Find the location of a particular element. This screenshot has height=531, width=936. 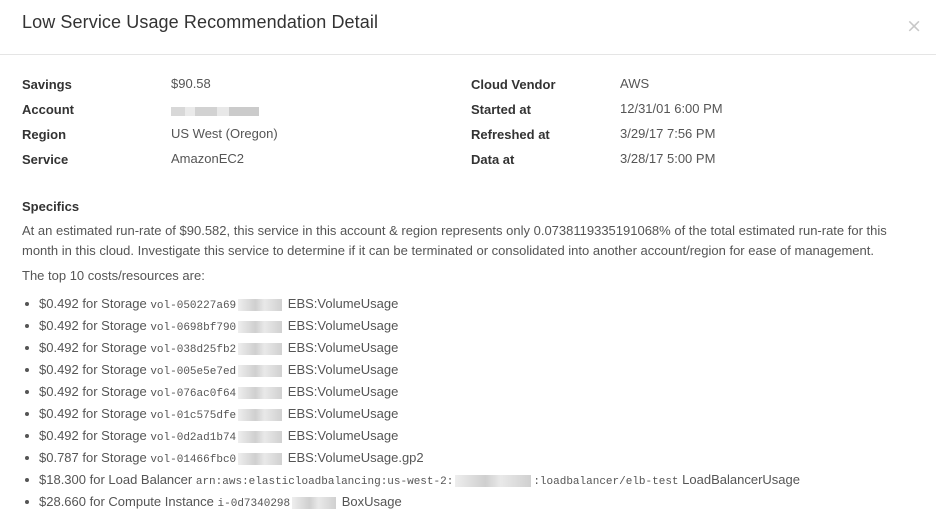

started-at-label: Started at is located at coordinates (501, 109).